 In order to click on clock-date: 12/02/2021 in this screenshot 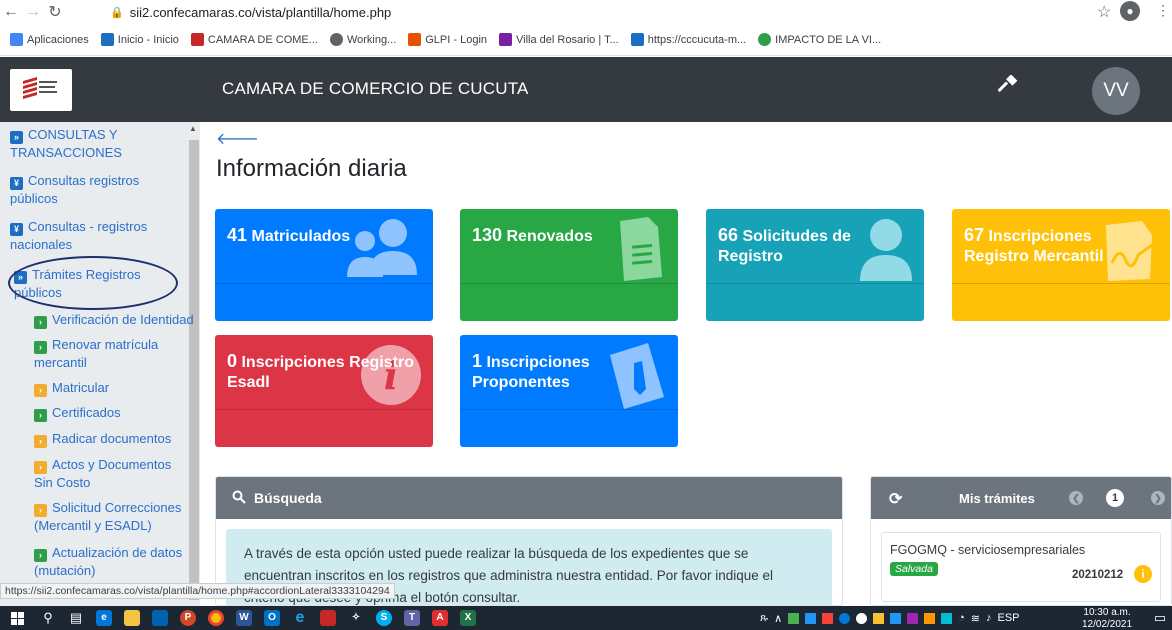, I will do `click(1107, 624)`.